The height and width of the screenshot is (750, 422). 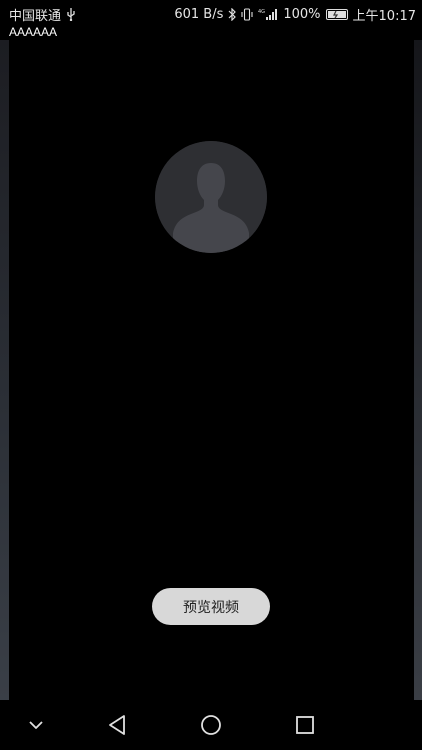 I want to click on clock: 上午10:17, so click(x=384, y=16).